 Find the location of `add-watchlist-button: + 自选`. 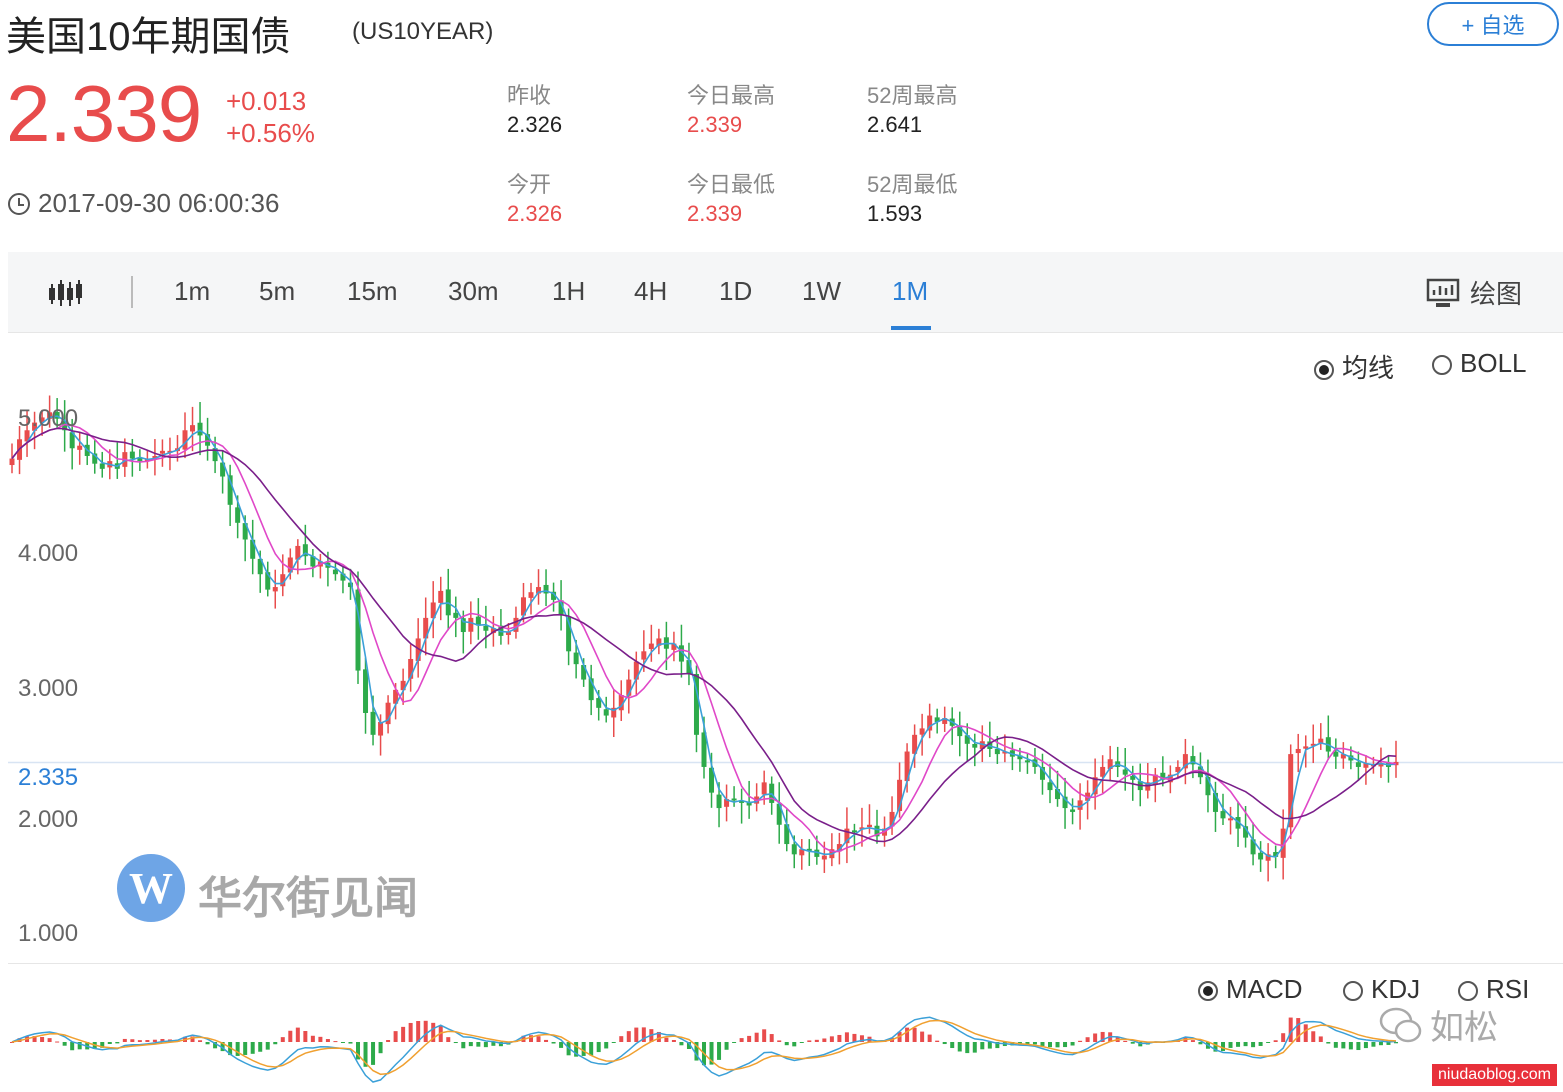

add-watchlist-button: + 自选 is located at coordinates (1493, 24).